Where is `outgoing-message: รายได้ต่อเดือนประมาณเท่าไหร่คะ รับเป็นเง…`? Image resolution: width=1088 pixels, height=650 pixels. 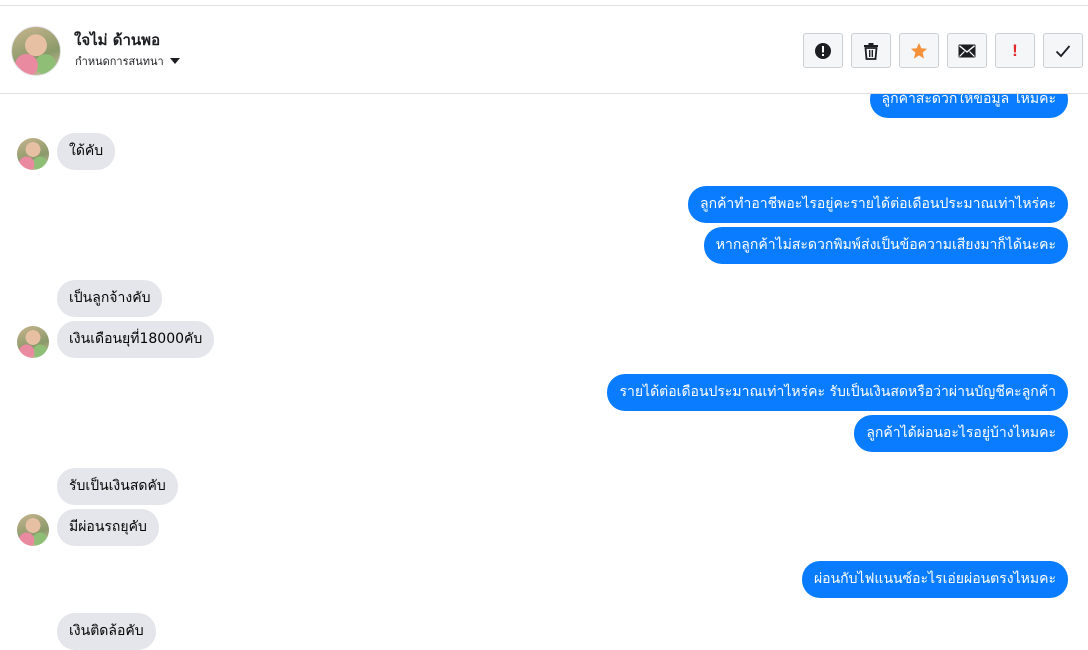 outgoing-message: รายได้ต่อเดือนประมาณเท่าไหร่คะ รับเป็นเง… is located at coordinates (837, 392).